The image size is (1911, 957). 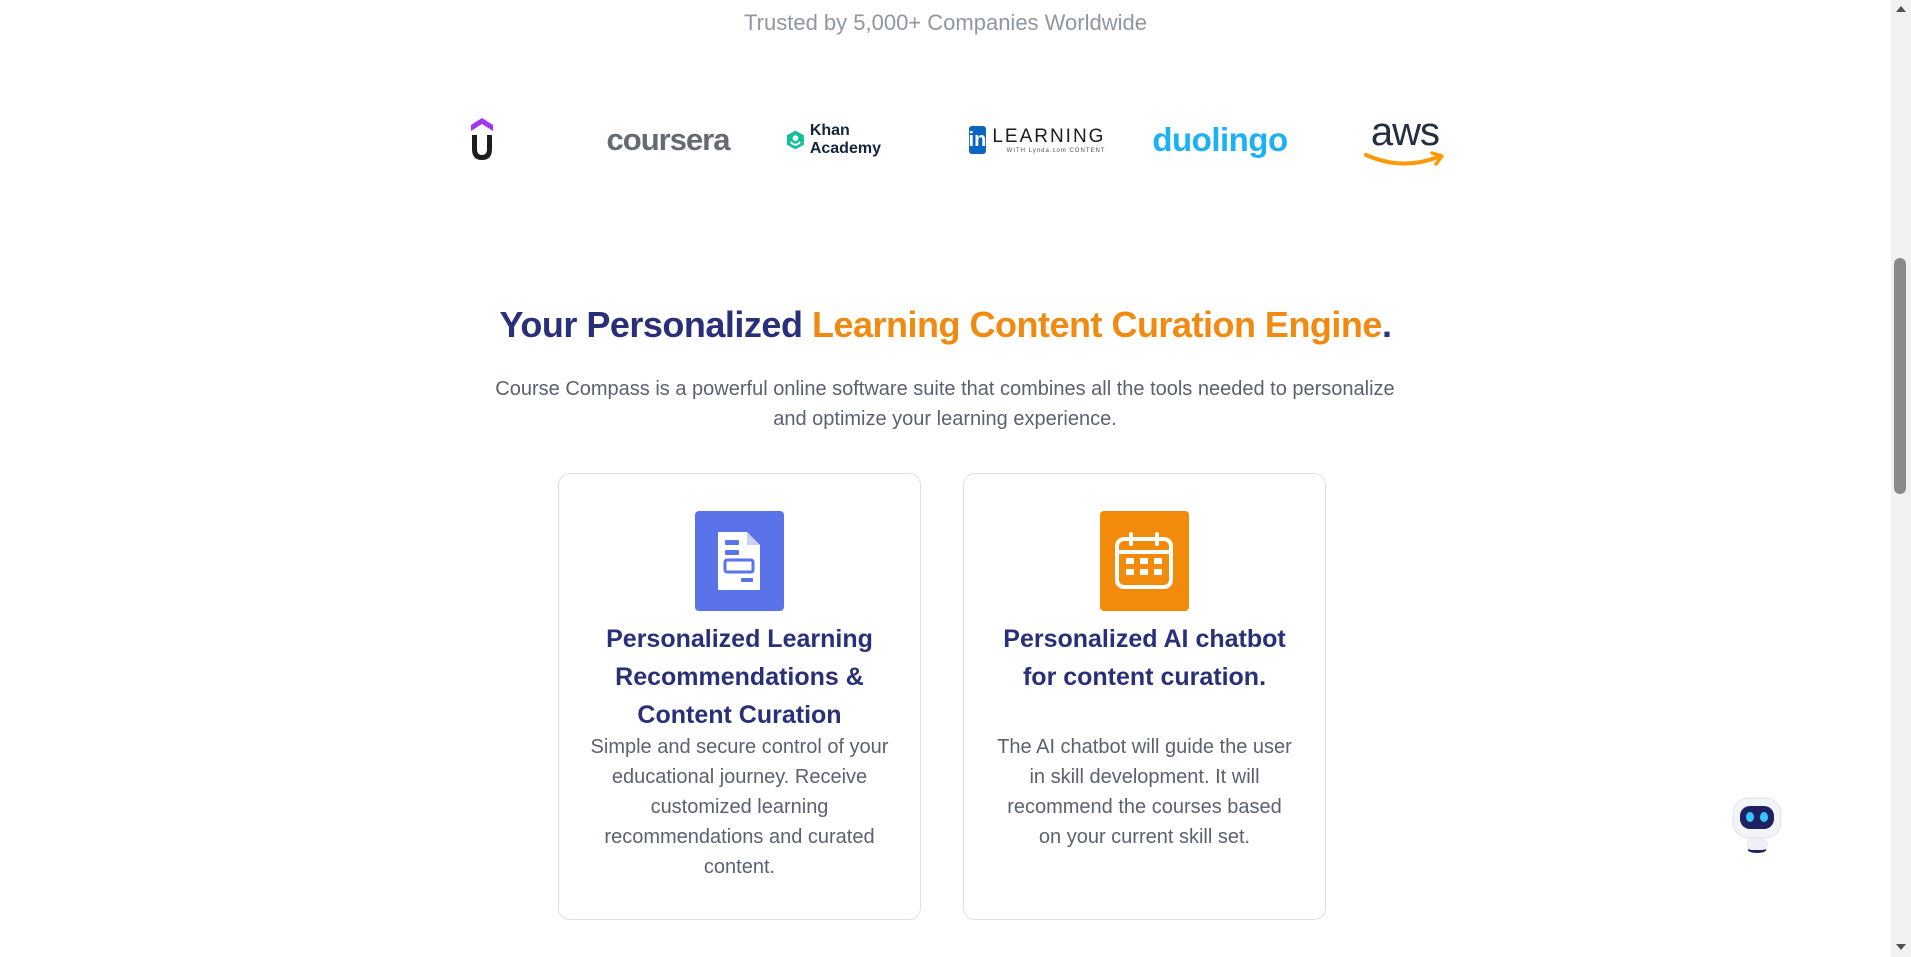 I want to click on robot-chatbot-icon, so click(x=1757, y=825).